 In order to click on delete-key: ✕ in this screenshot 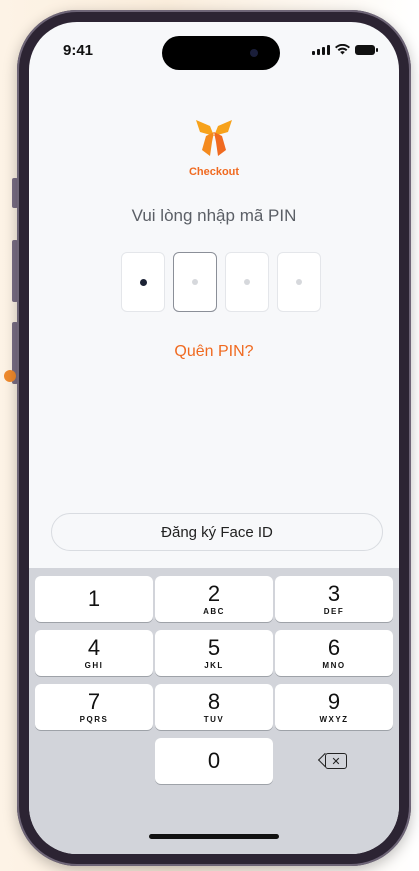, I will do `click(334, 761)`.